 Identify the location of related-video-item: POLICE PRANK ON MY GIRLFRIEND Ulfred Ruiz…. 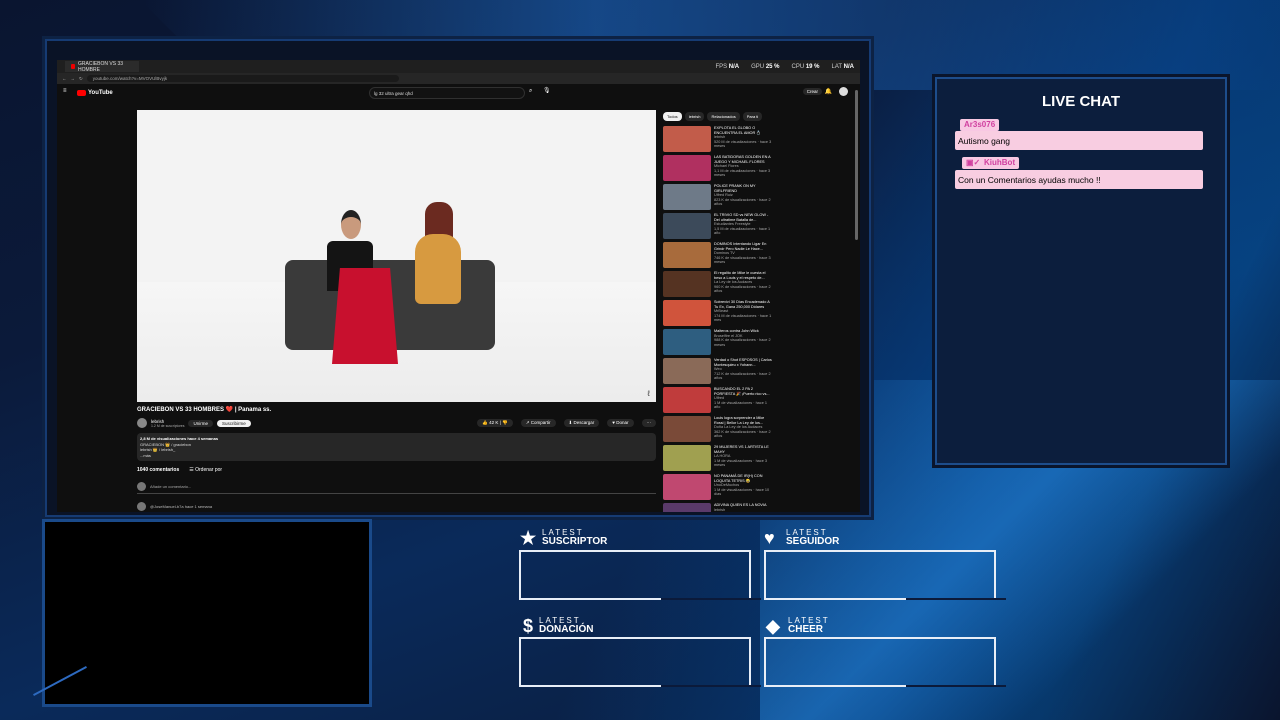
(760, 198).